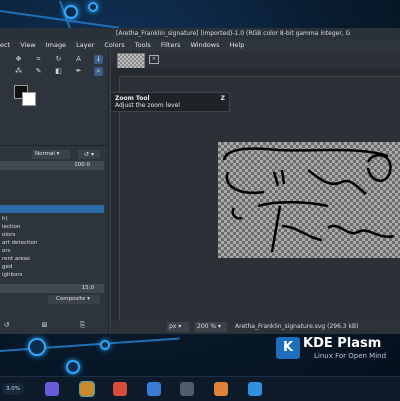 Image resolution: width=400 pixels, height=401 pixels. Describe the element at coordinates (52, 288) in the screenshot. I see `threshold-field: 15.0` at that location.